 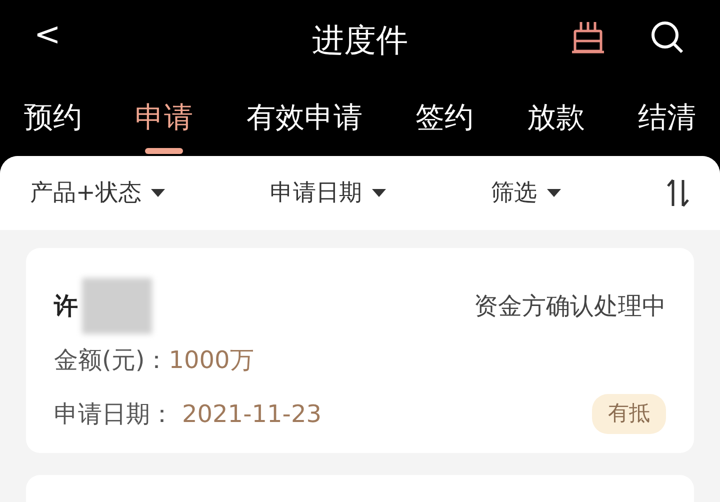 What do you see at coordinates (252, 414) in the screenshot?
I see `date-value: 2021-11-23` at bounding box center [252, 414].